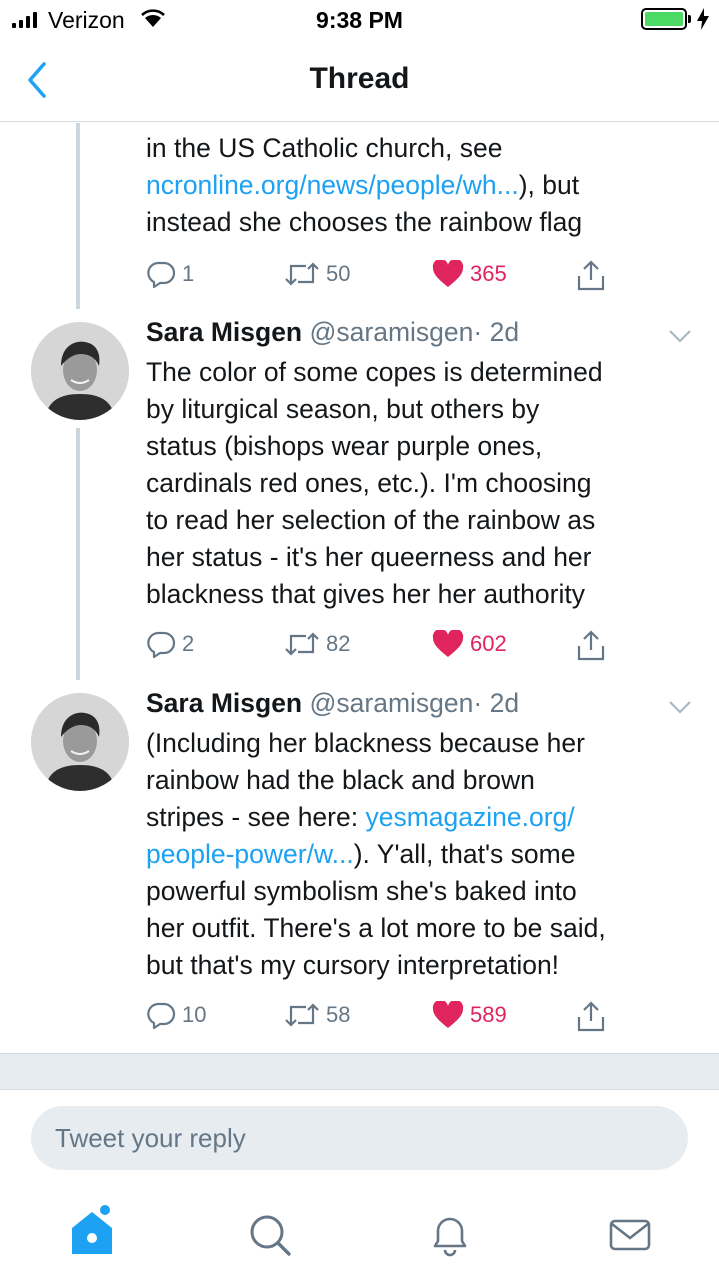 The height and width of the screenshot is (1280, 719). What do you see at coordinates (689, 19) in the screenshot?
I see `battery-tip` at bounding box center [689, 19].